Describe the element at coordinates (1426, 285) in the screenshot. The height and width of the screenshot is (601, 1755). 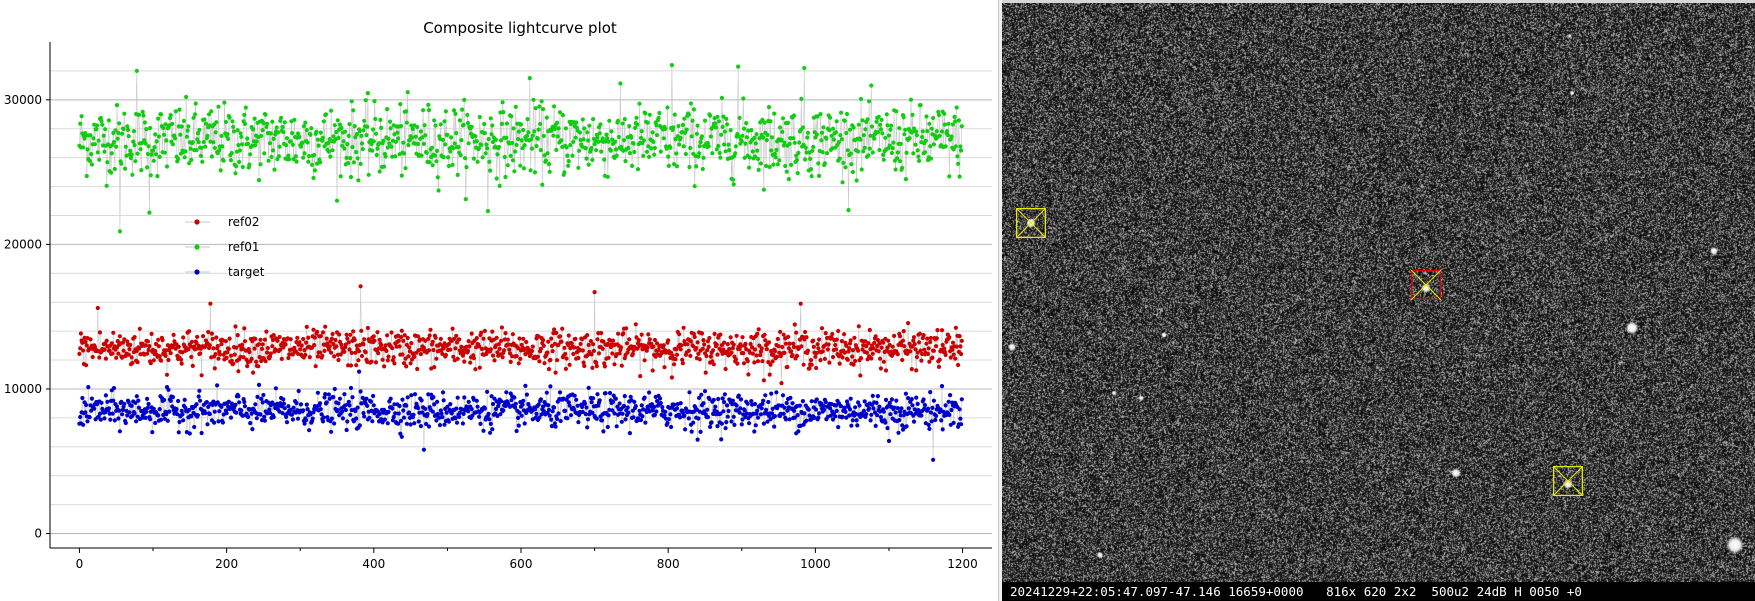
I see `target-star-marker` at that location.